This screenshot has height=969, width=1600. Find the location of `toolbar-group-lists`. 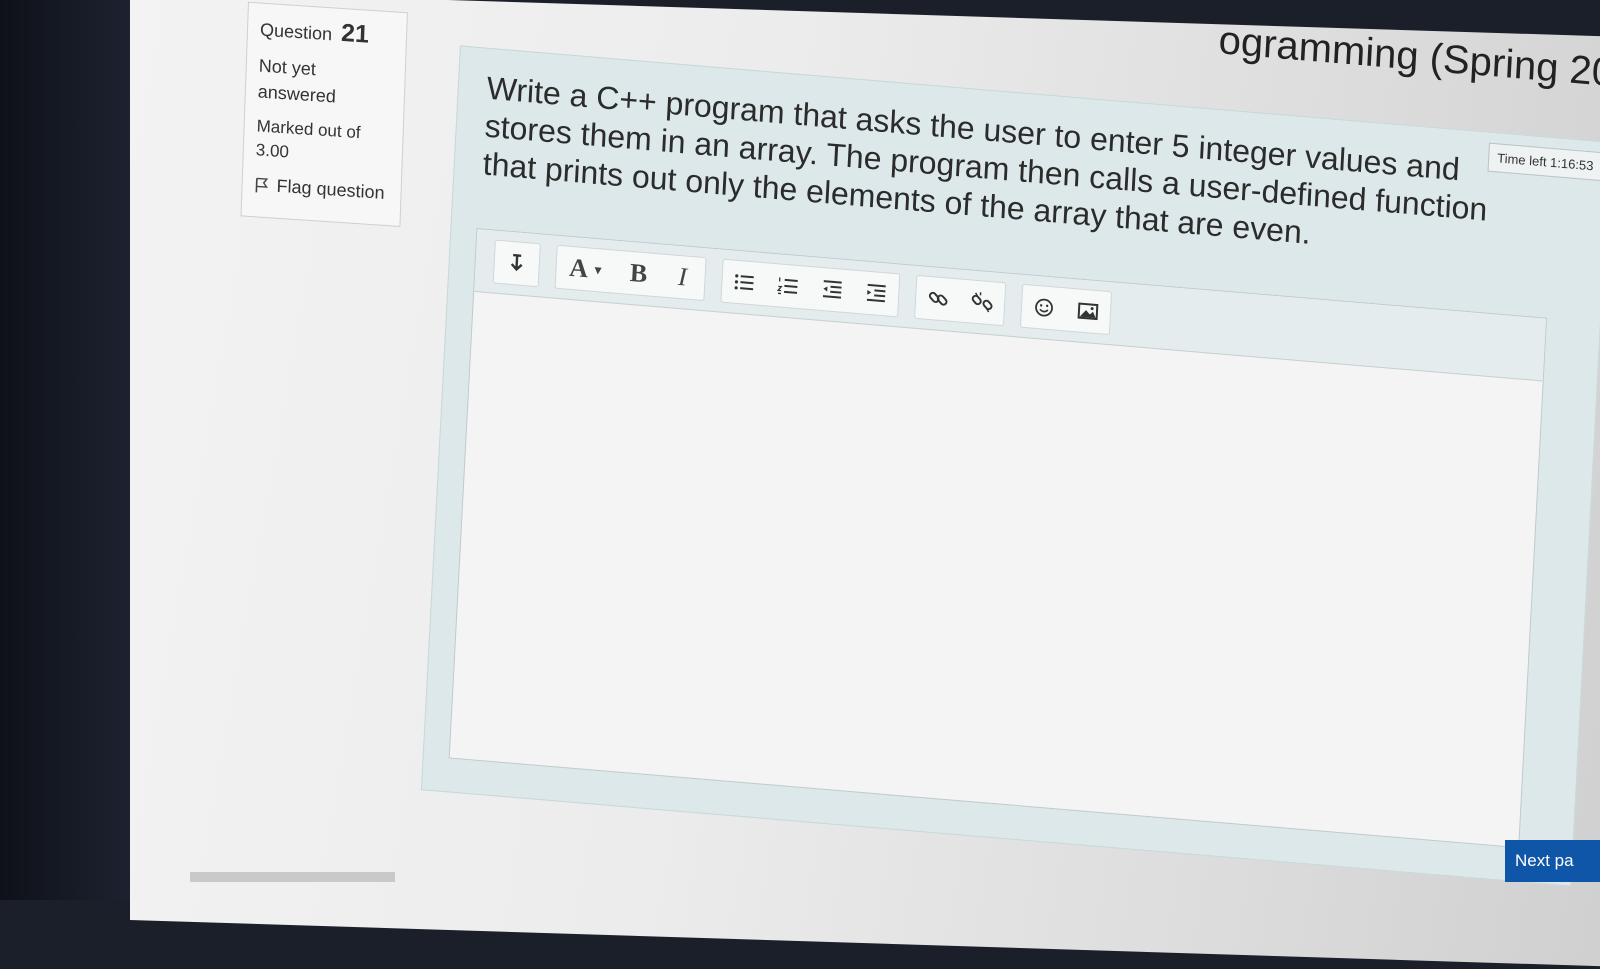

toolbar-group-lists is located at coordinates (810, 288).